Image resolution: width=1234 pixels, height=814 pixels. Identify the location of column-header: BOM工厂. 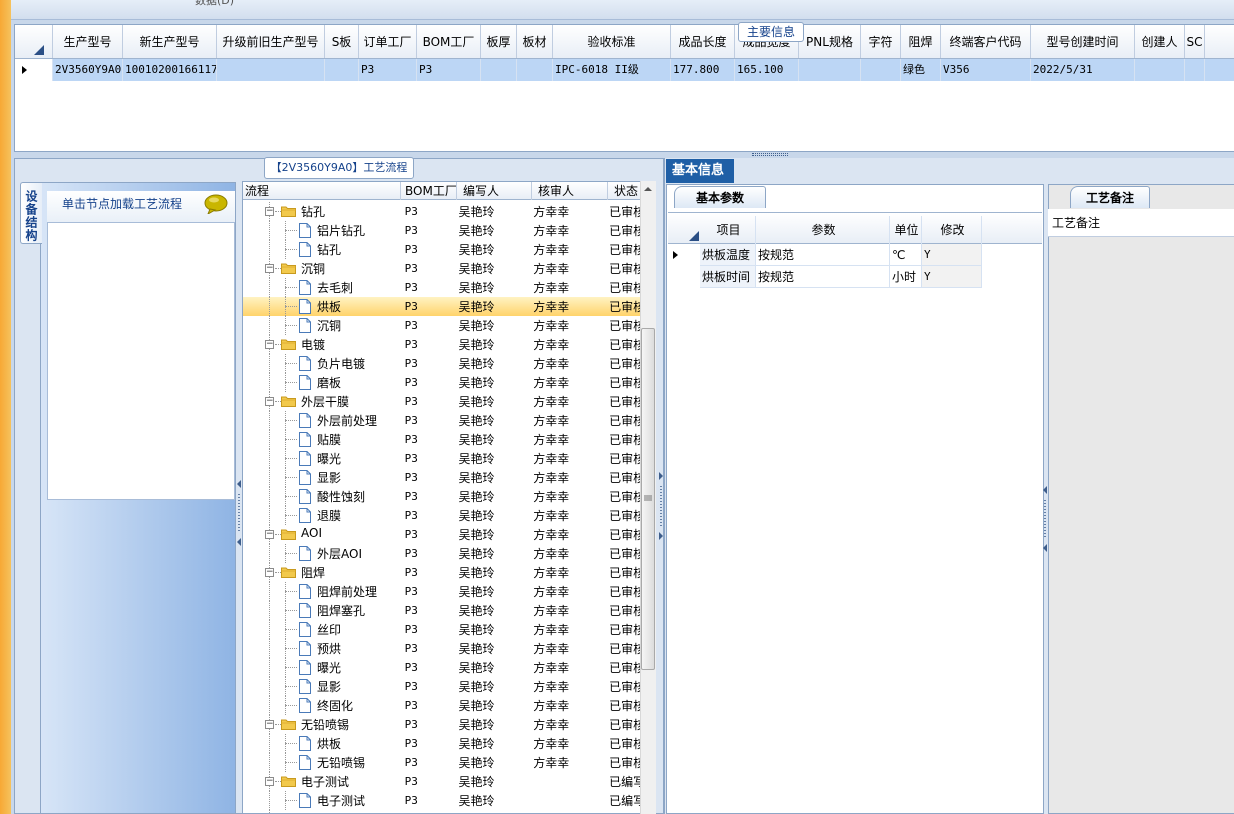
(449, 41).